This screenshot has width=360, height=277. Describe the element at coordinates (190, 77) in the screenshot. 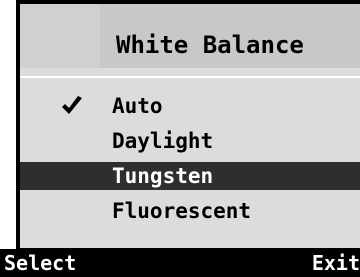

I see `title-divider` at that location.